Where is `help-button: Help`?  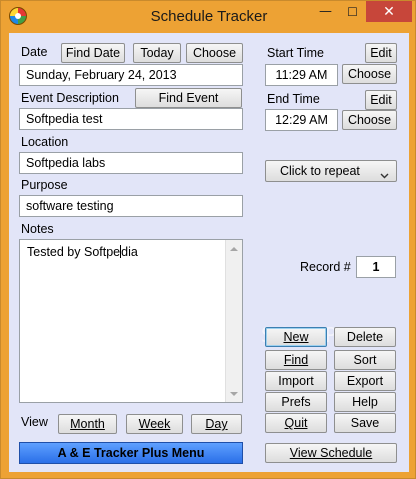
help-button: Help is located at coordinates (365, 402).